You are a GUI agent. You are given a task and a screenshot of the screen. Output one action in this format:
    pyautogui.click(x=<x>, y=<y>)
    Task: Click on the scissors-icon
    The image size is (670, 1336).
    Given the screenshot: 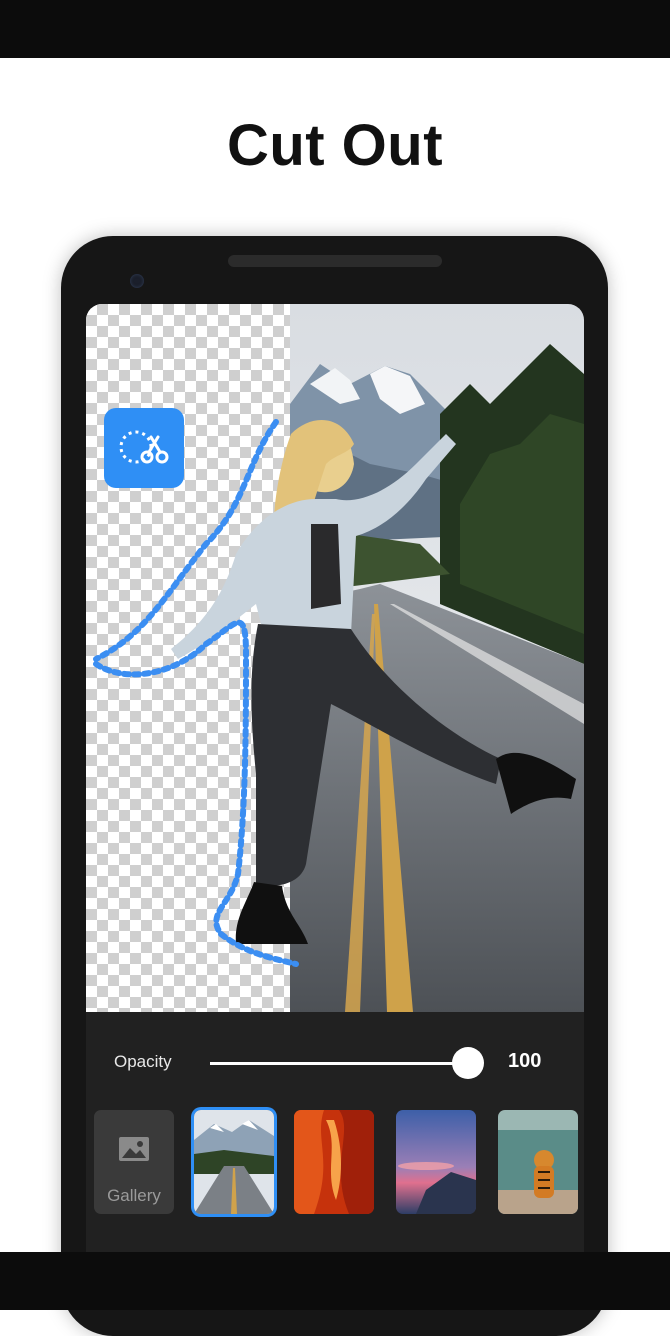 What is the action you would take?
    pyautogui.click(x=144, y=447)
    